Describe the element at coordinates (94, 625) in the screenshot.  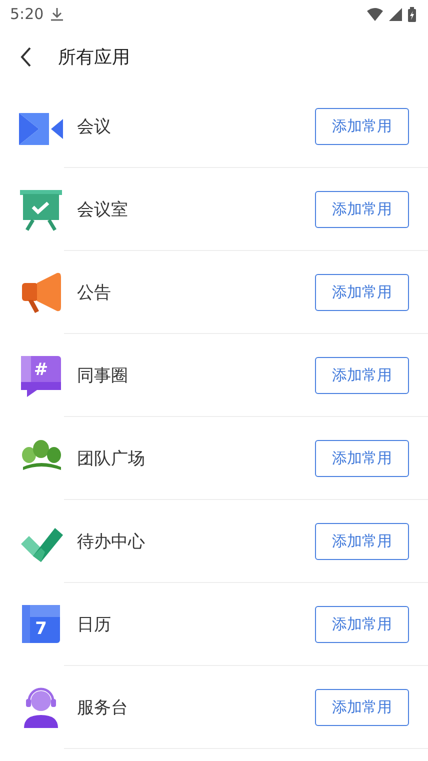
I see `app-name: 日历` at that location.